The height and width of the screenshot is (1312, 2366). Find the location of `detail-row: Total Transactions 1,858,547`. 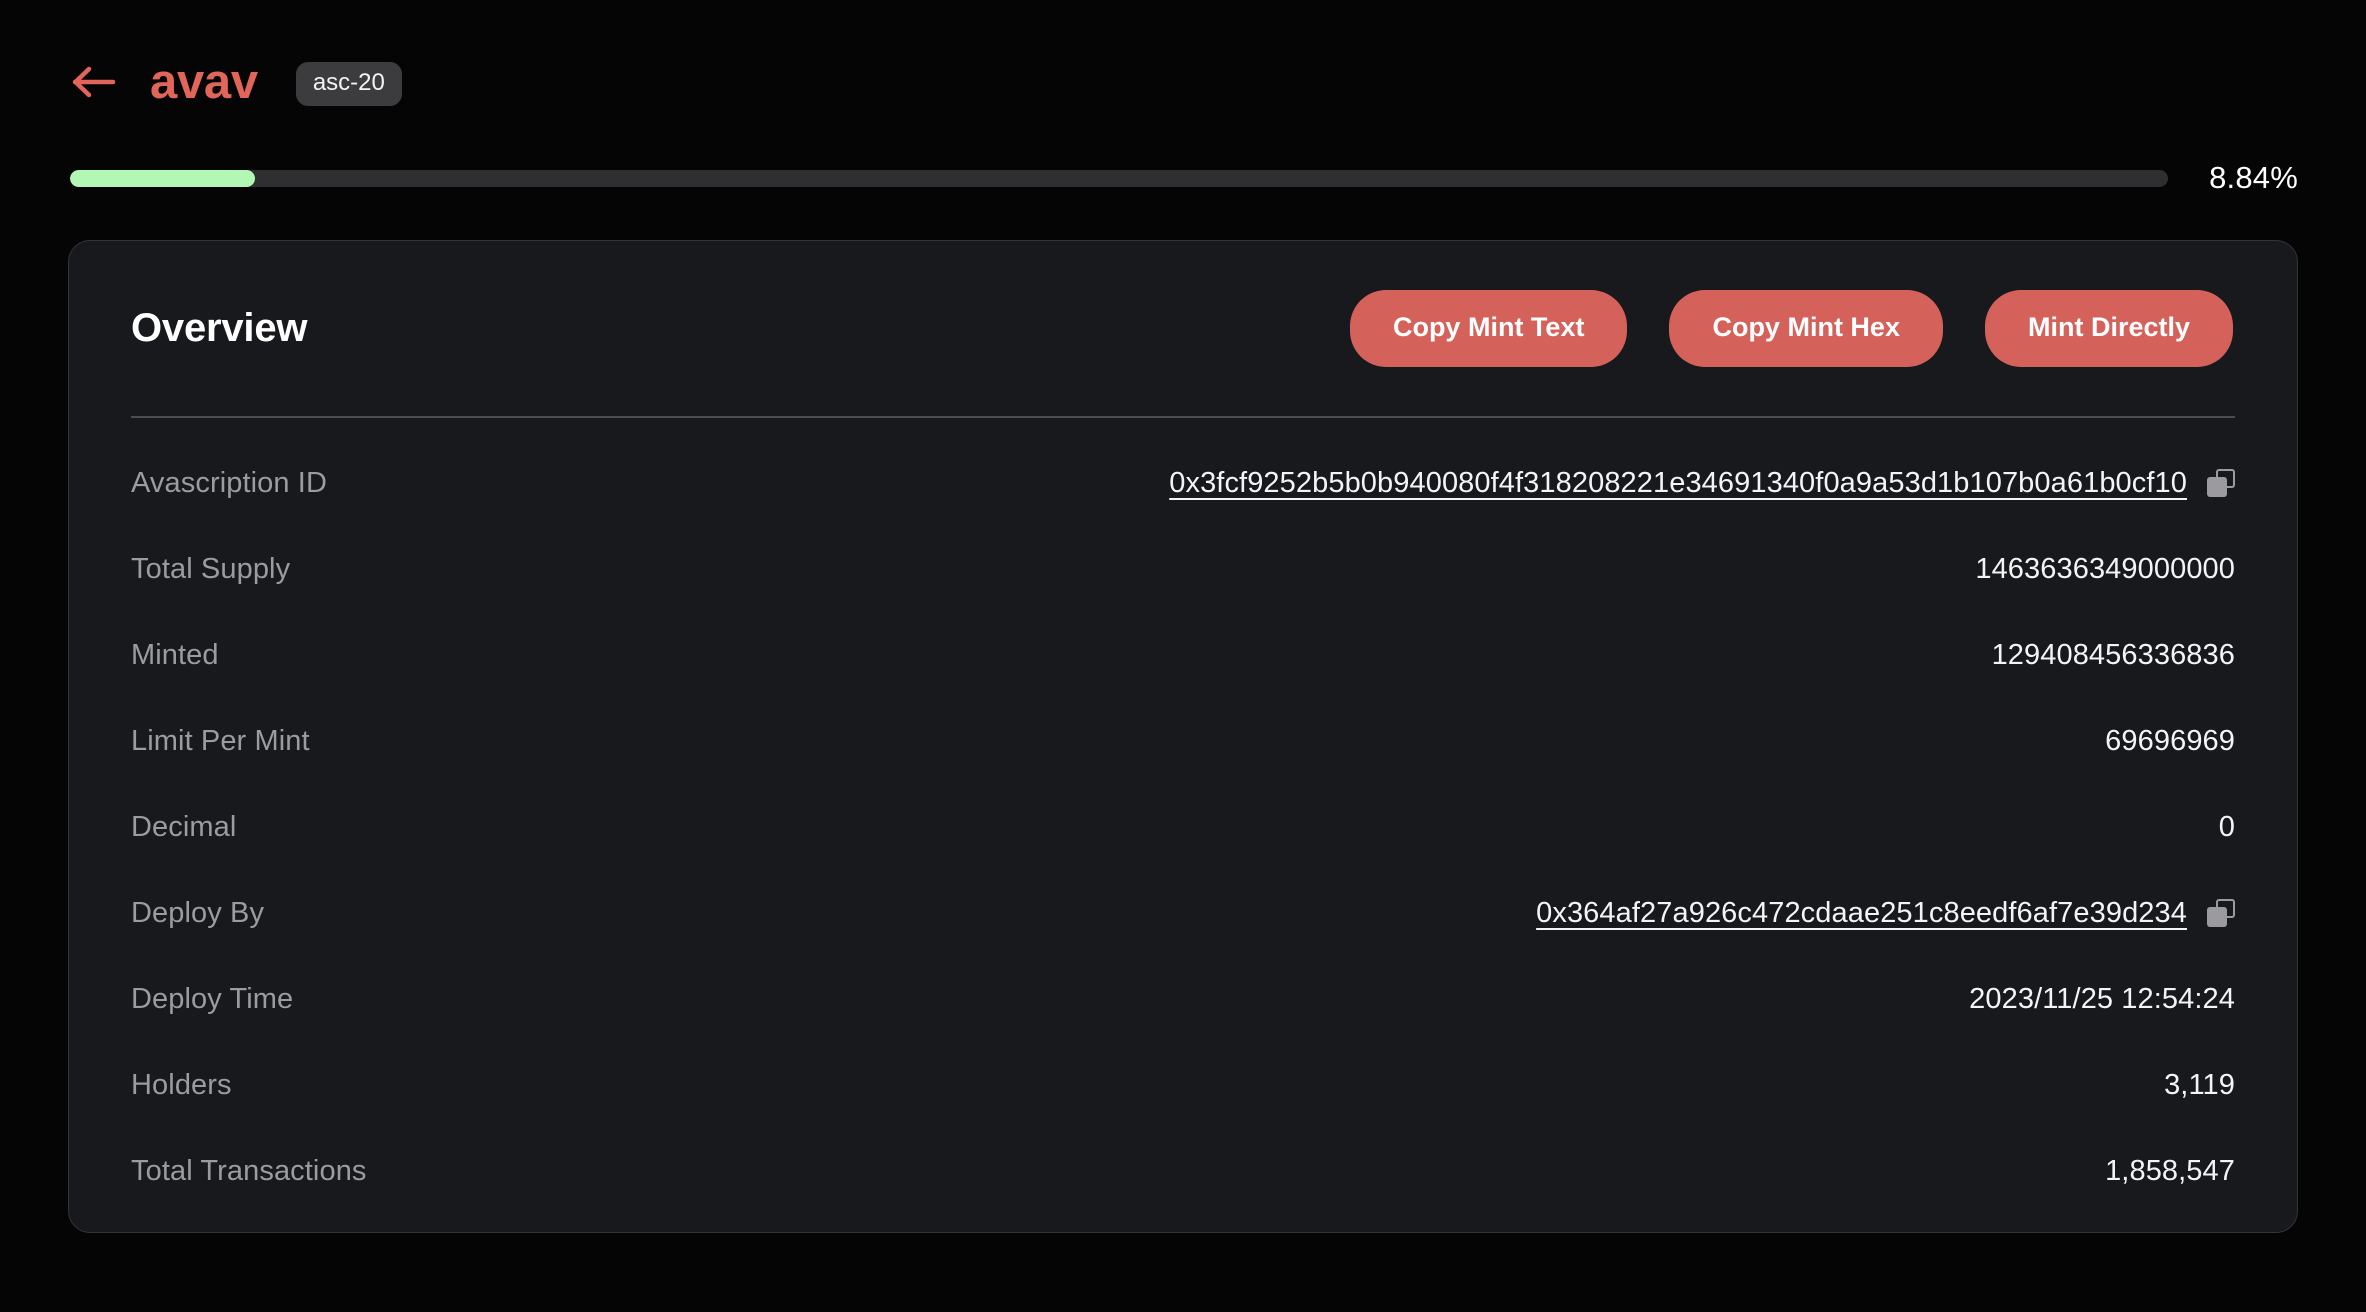

detail-row: Total Transactions 1,858,547 is located at coordinates (1183, 1171).